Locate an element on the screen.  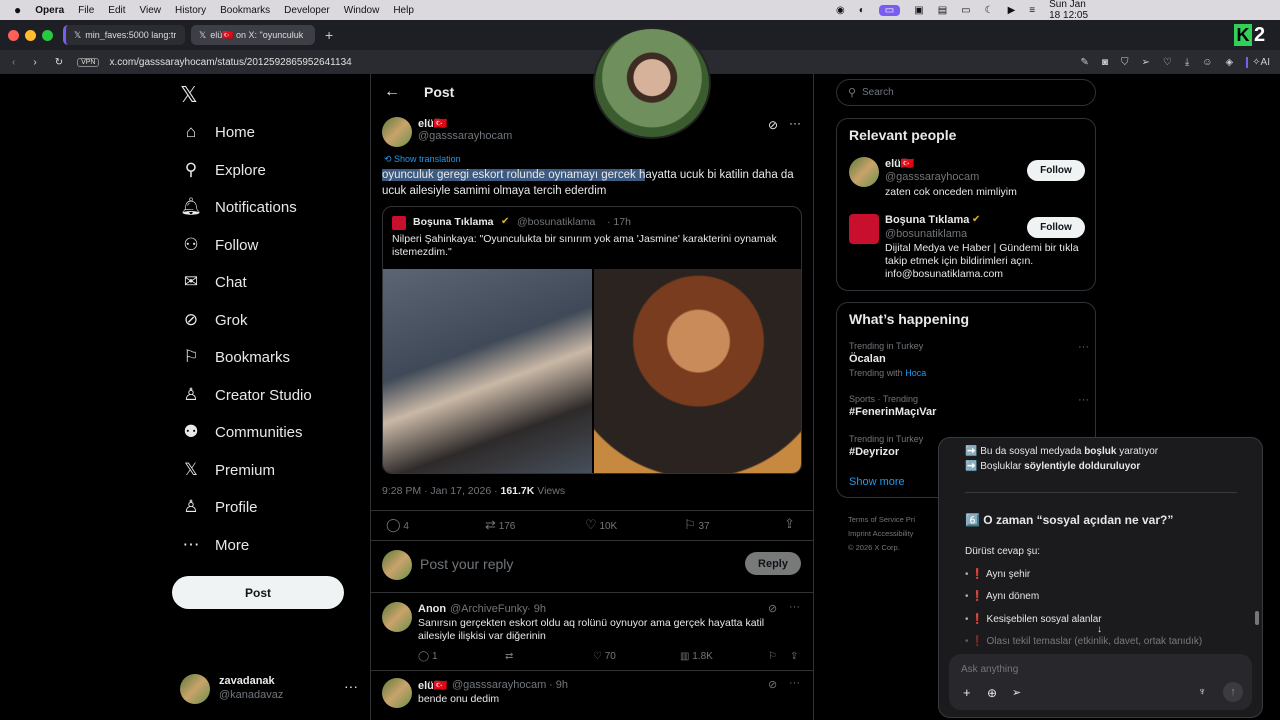
reply-input: Post your reply is located at coordinates (466, 564).